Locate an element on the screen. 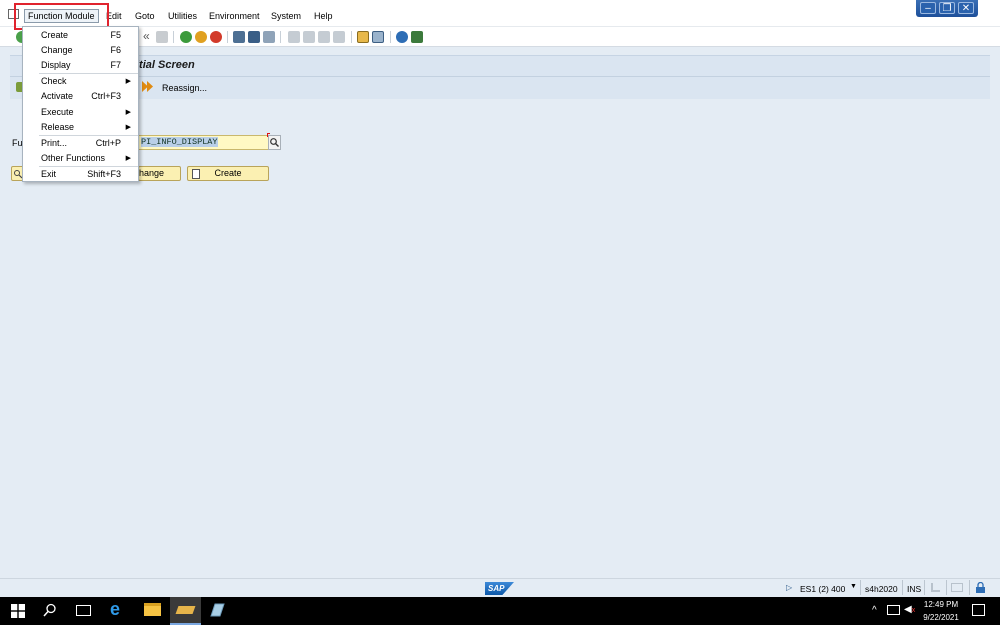 The image size is (1000, 625). menu-item-execute: Execute is located at coordinates (57, 112).